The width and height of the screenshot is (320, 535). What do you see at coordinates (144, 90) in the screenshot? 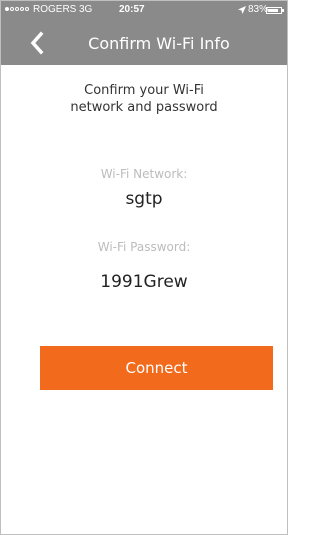
I see `instruction-line-1: Confirm your Wi-Fi` at bounding box center [144, 90].